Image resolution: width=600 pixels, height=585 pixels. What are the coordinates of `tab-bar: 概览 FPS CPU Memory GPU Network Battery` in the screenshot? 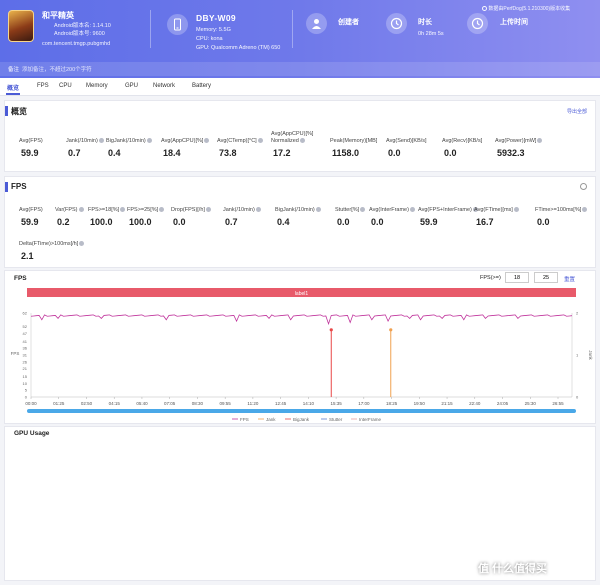 It's located at (300, 87).